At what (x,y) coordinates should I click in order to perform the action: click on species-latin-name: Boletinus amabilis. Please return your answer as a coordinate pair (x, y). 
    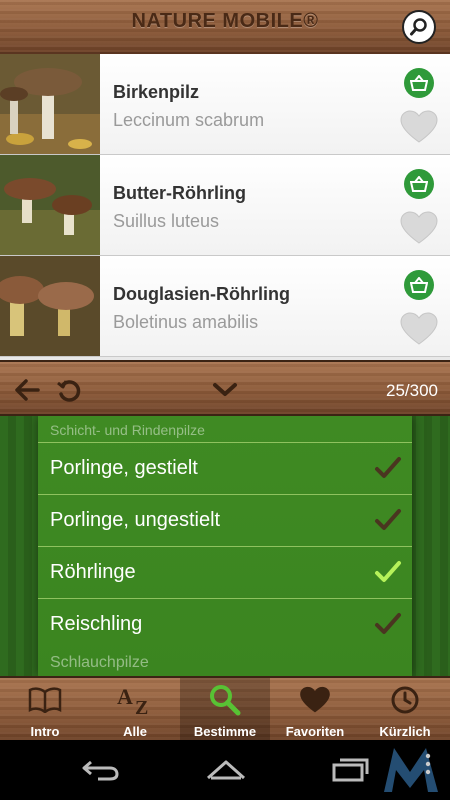
    Looking at the image, I should click on (186, 322).